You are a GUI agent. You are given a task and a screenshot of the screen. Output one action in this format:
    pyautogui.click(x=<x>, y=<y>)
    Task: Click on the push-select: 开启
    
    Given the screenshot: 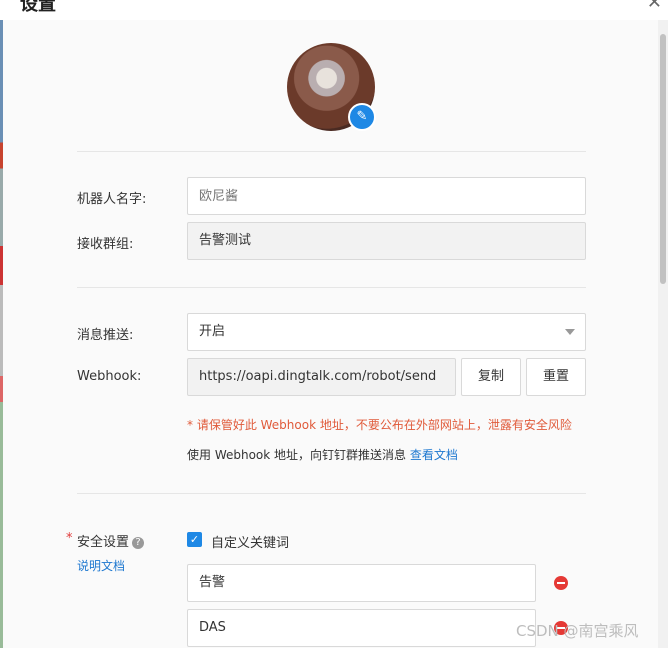 What is the action you would take?
    pyautogui.click(x=386, y=332)
    